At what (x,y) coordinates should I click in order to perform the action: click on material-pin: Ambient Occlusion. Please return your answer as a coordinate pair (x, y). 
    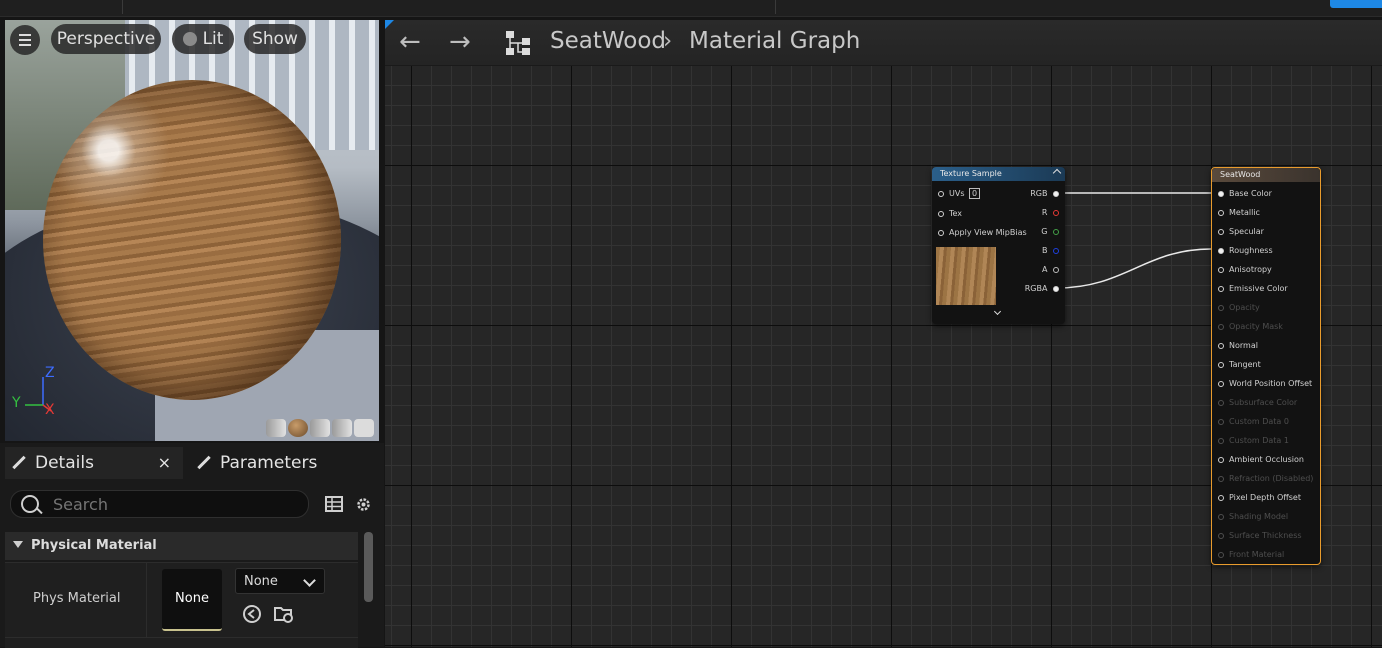
    Looking at the image, I should click on (1261, 459).